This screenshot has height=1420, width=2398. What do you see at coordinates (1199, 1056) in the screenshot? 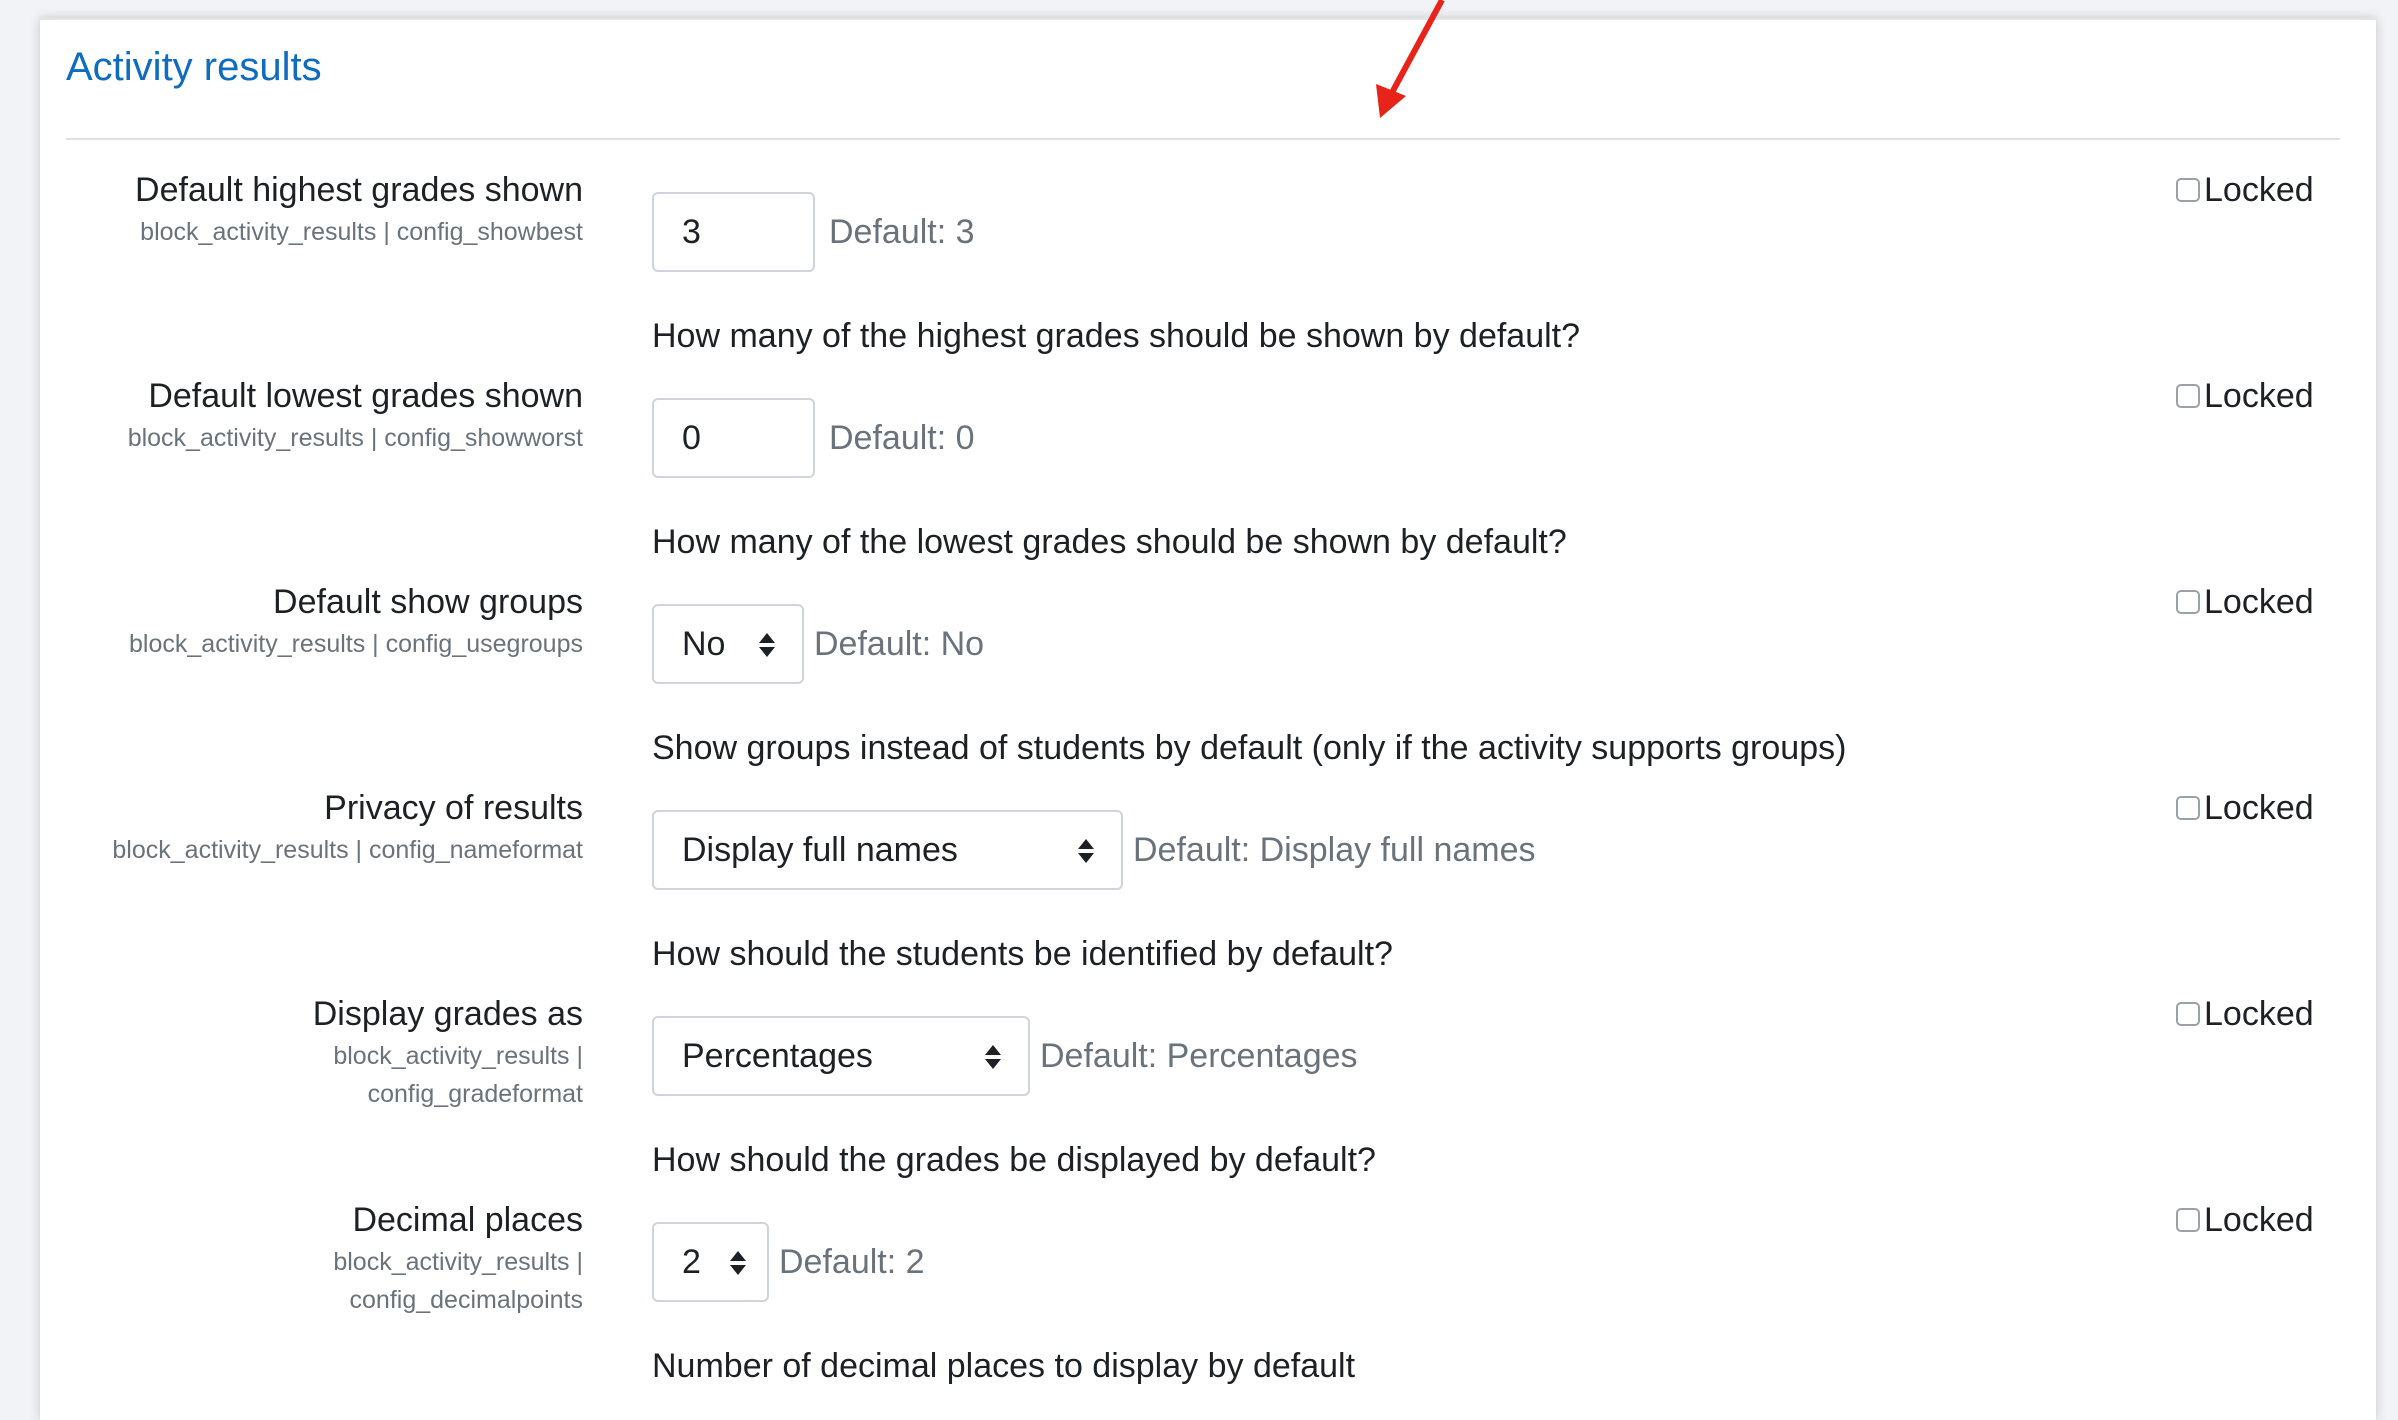
I see `default-value: Default: Percentages` at bounding box center [1199, 1056].